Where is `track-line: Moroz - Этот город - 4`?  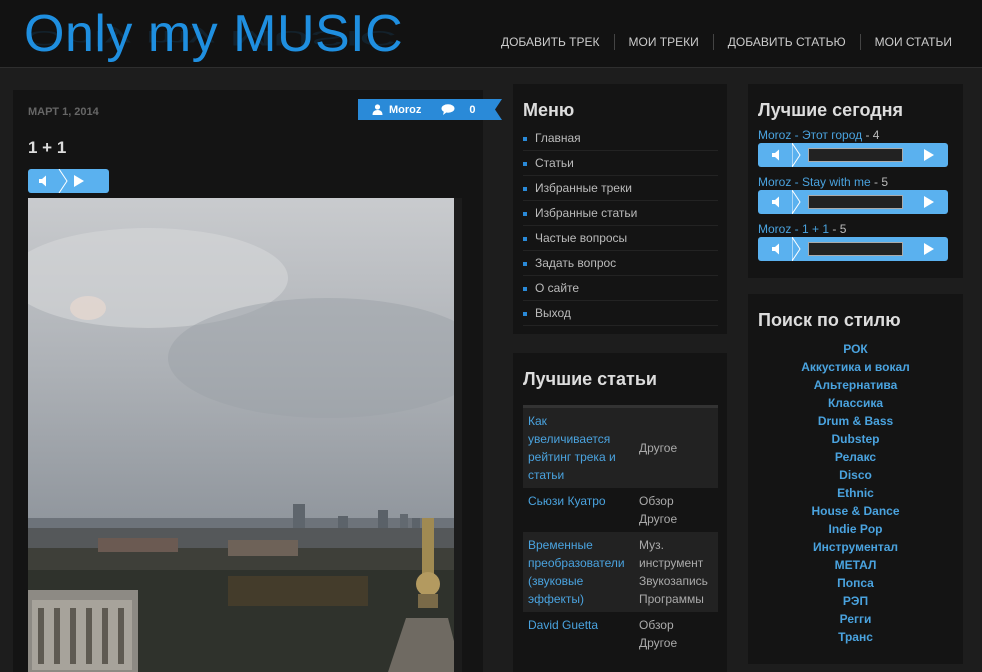 track-line: Moroz - Этот город - 4 is located at coordinates (853, 135).